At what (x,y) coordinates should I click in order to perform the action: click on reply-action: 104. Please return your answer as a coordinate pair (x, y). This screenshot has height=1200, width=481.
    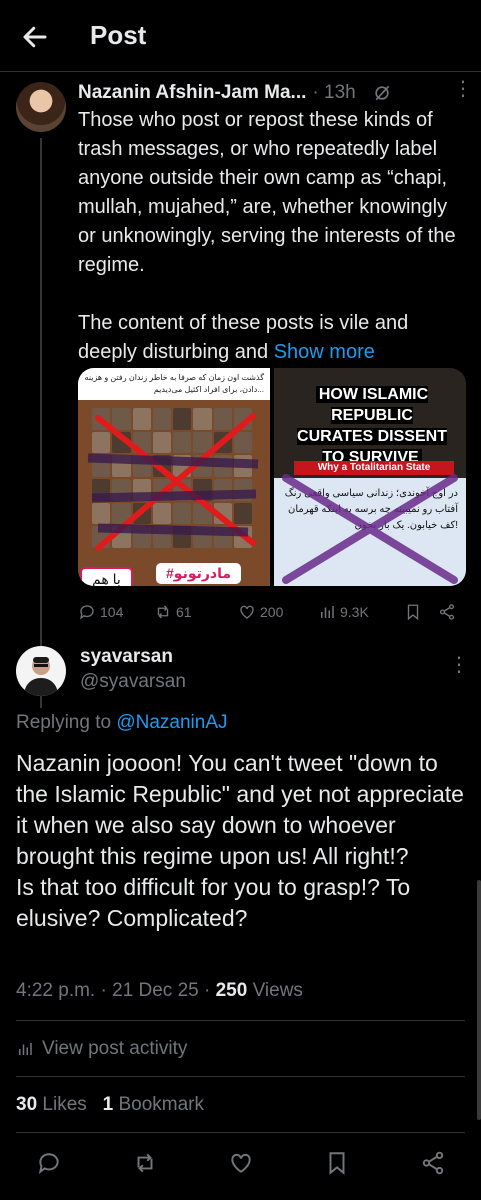
    Looking at the image, I should click on (116, 612).